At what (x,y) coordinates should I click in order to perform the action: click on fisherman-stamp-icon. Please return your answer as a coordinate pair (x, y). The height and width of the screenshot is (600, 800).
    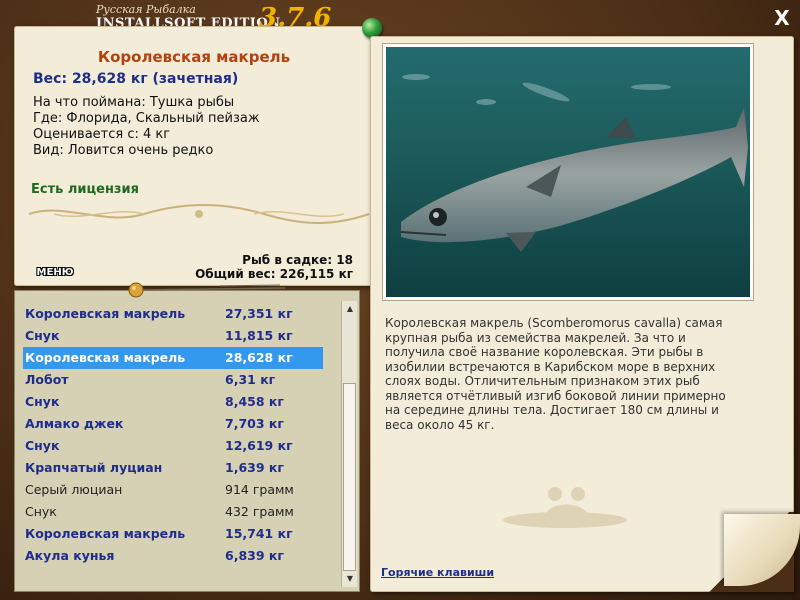
    Looking at the image, I should click on (565, 507).